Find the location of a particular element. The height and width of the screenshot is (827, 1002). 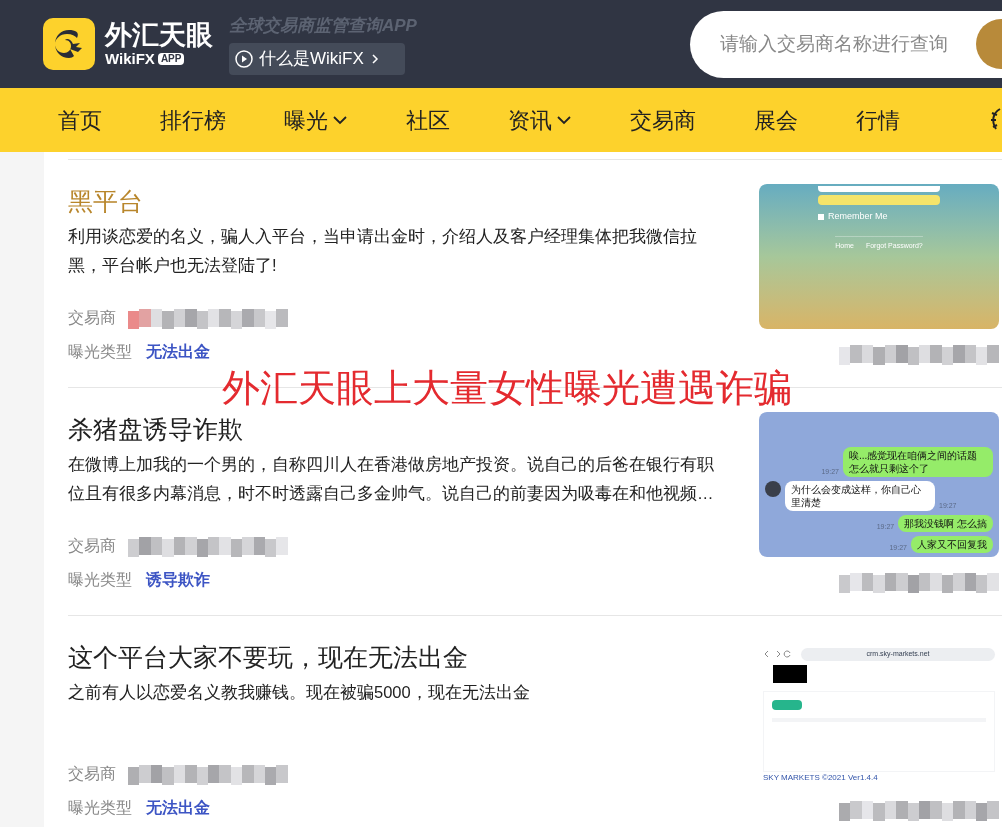

logo-block is located at coordinates (790, 673).